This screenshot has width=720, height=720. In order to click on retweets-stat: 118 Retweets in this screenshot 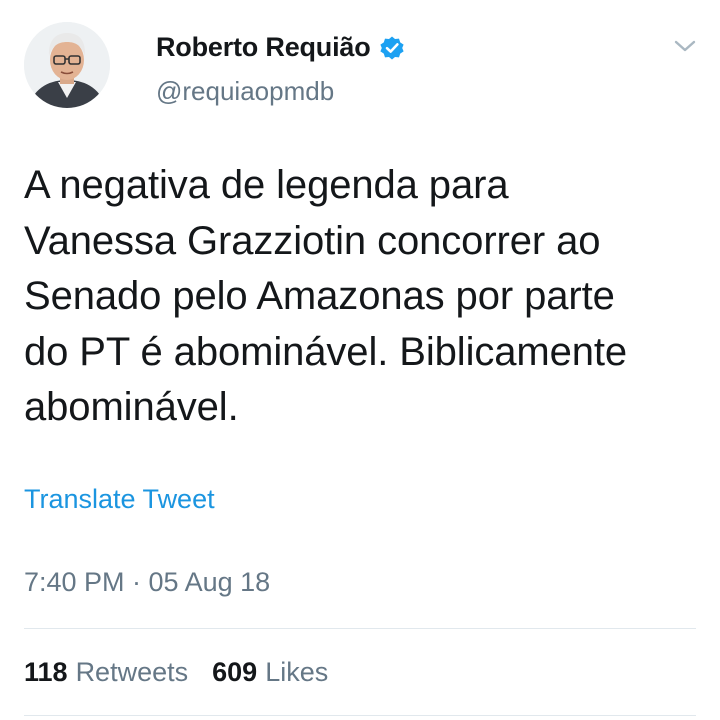, I will do `click(106, 672)`.